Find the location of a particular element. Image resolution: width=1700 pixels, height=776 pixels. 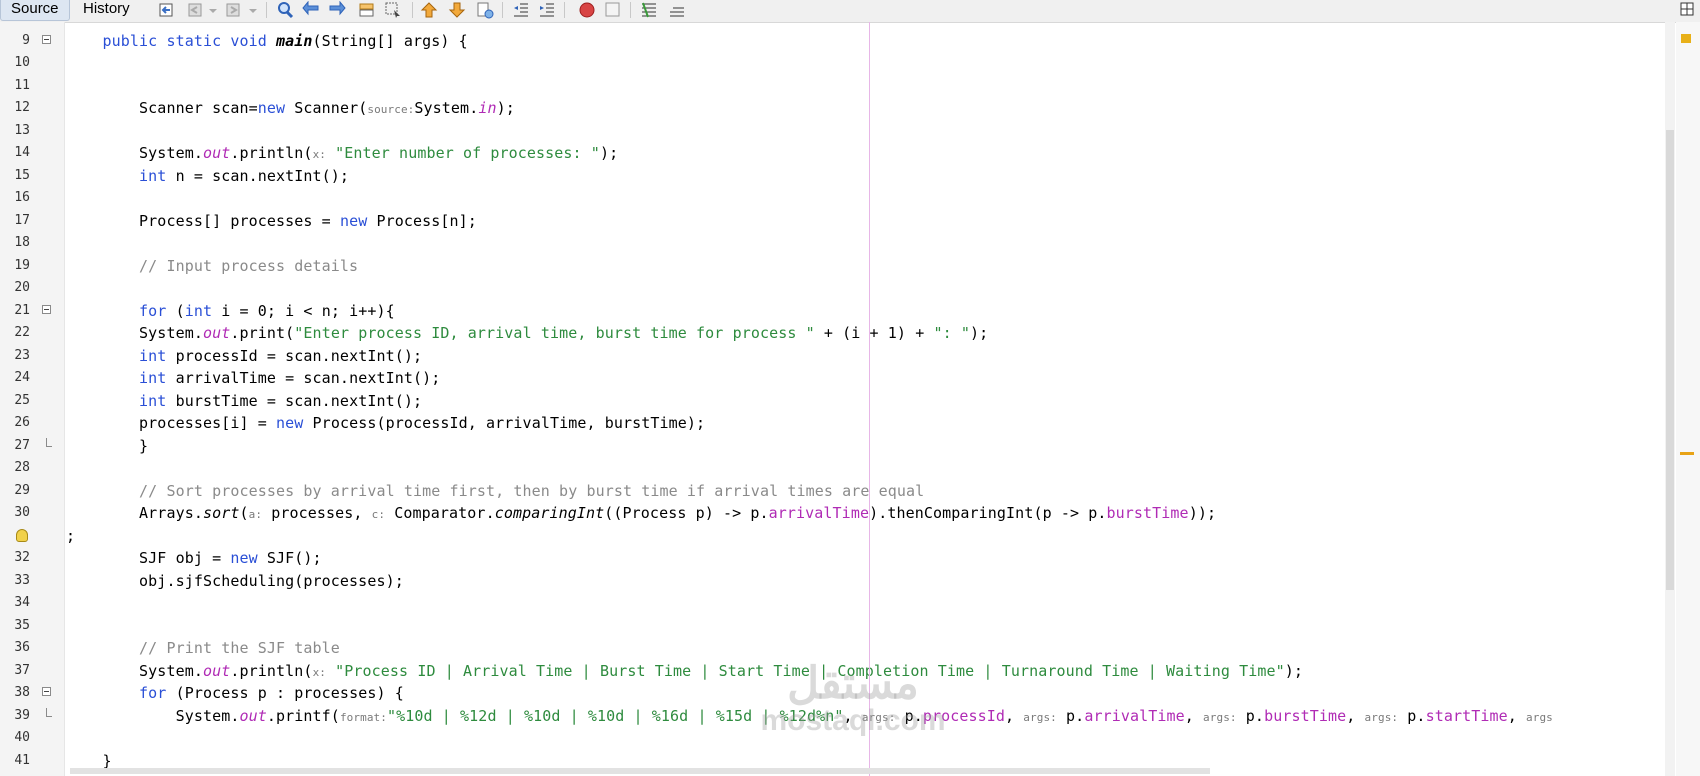

code-line: 34 is located at coordinates (835, 603).